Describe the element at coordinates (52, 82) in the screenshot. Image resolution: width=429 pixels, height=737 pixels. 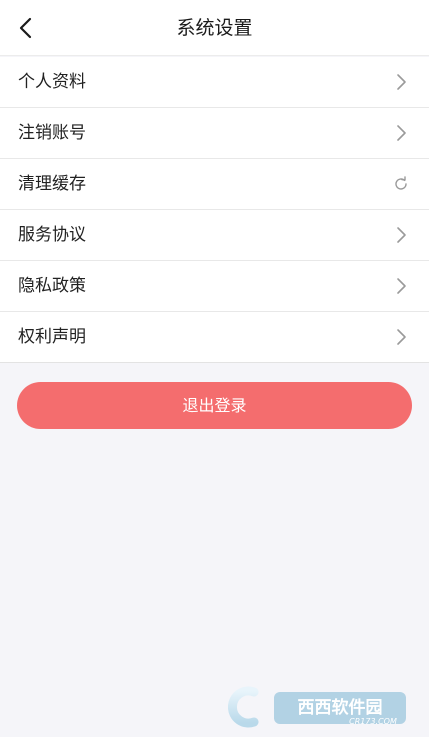
I see `settings-item-label: 个人资料` at that location.